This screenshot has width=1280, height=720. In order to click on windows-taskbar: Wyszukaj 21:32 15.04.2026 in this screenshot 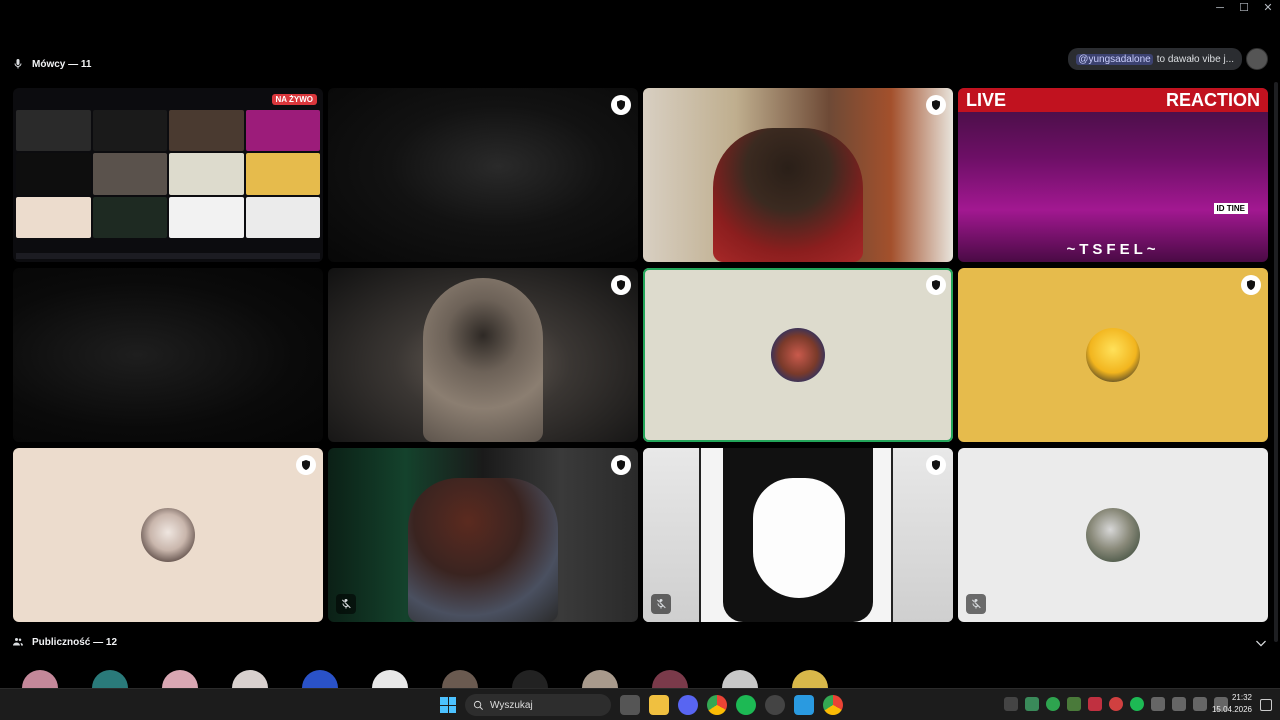, I will do `click(640, 704)`.